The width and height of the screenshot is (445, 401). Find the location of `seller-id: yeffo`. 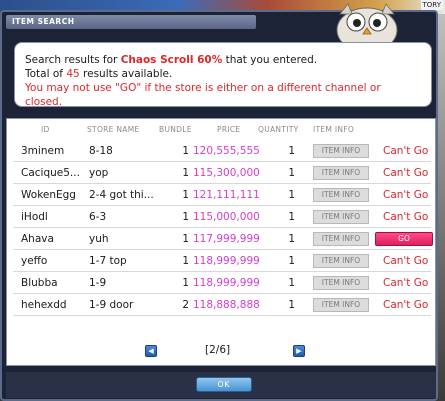

seller-id: yeffo is located at coordinates (34, 261).